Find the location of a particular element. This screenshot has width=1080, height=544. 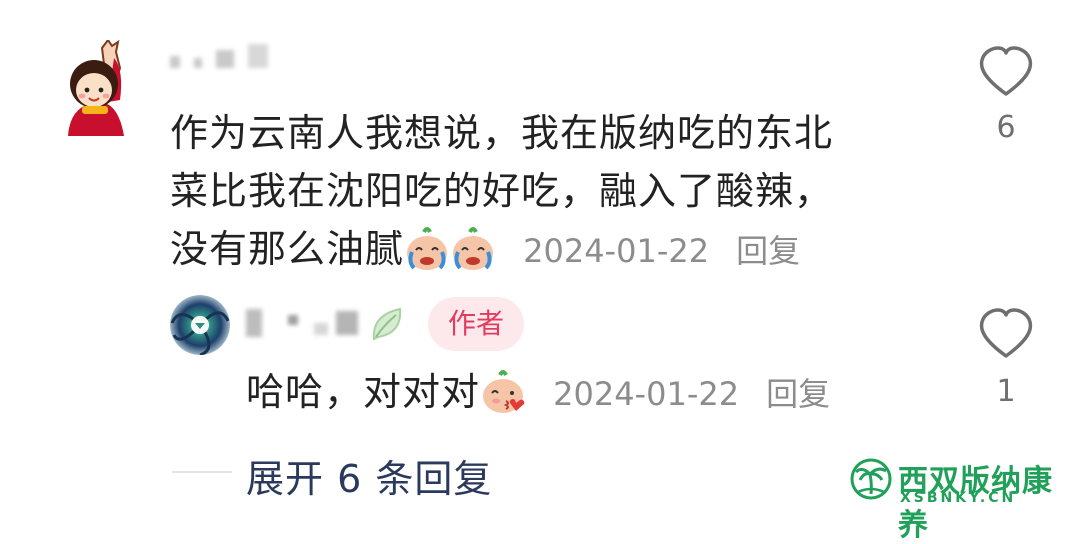

kiss-peach-emoji-icon is located at coordinates (503, 392).